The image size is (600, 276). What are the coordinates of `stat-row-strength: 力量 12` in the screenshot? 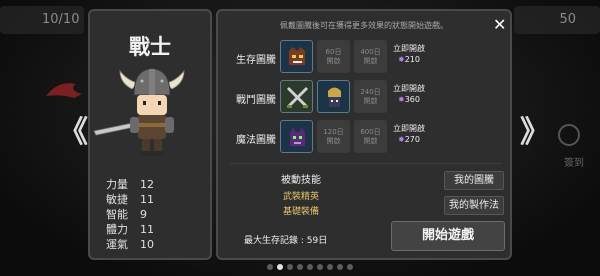 It's located at (156, 184).